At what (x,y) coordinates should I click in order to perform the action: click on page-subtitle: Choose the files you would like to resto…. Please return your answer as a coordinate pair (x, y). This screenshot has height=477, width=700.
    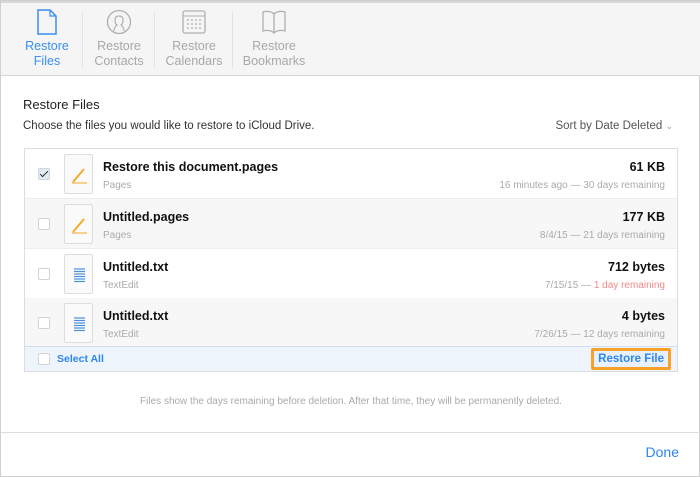
    Looking at the image, I should click on (169, 126).